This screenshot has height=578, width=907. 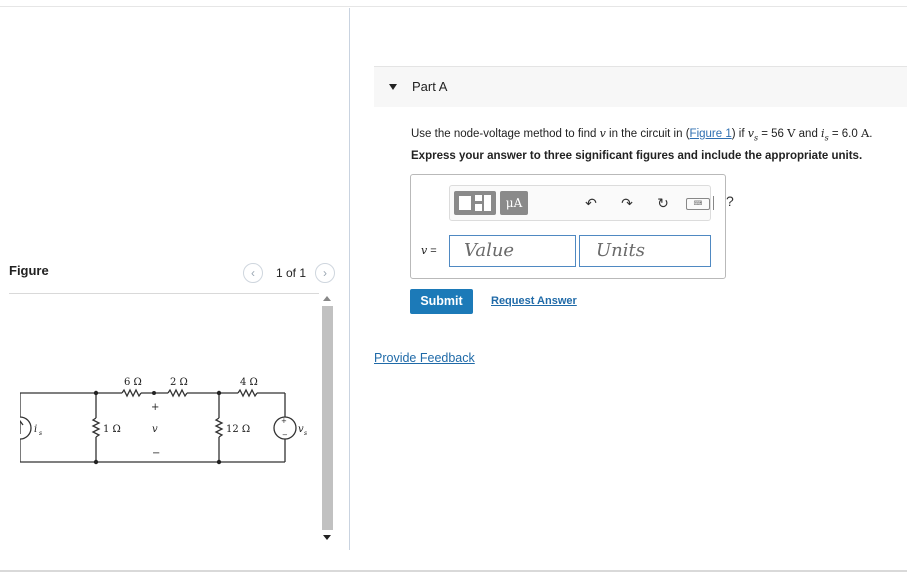 I want to click on figure-scrollbar, so click(x=327, y=419).